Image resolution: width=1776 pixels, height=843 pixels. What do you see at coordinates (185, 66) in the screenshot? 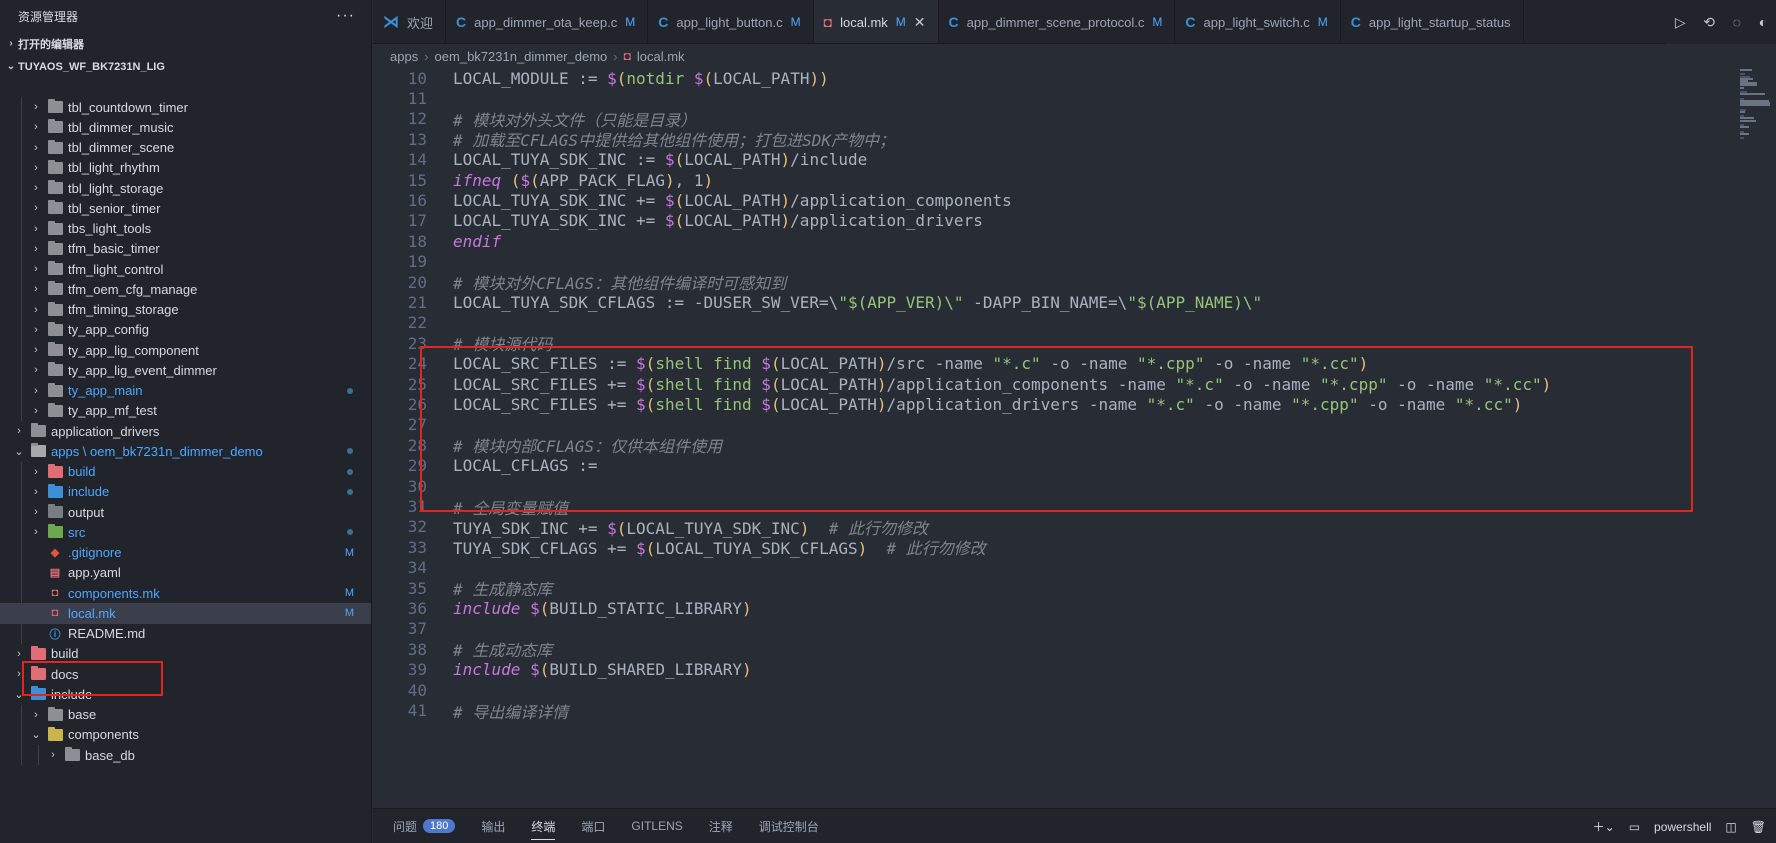
I see `workspace-section: ⌄ TUYAOS_WF_BK7231N_LIG` at bounding box center [185, 66].